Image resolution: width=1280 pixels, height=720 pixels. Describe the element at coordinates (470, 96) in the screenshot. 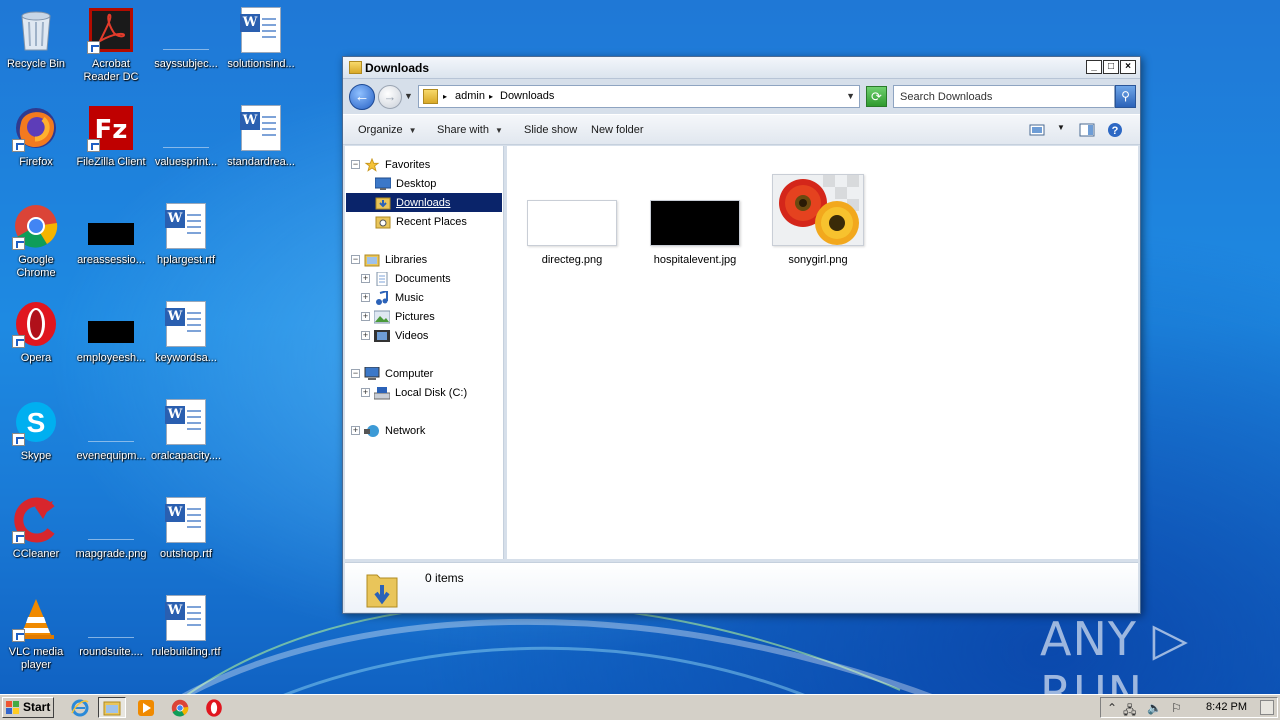

I see `breadcrumb-admin: admin` at that location.